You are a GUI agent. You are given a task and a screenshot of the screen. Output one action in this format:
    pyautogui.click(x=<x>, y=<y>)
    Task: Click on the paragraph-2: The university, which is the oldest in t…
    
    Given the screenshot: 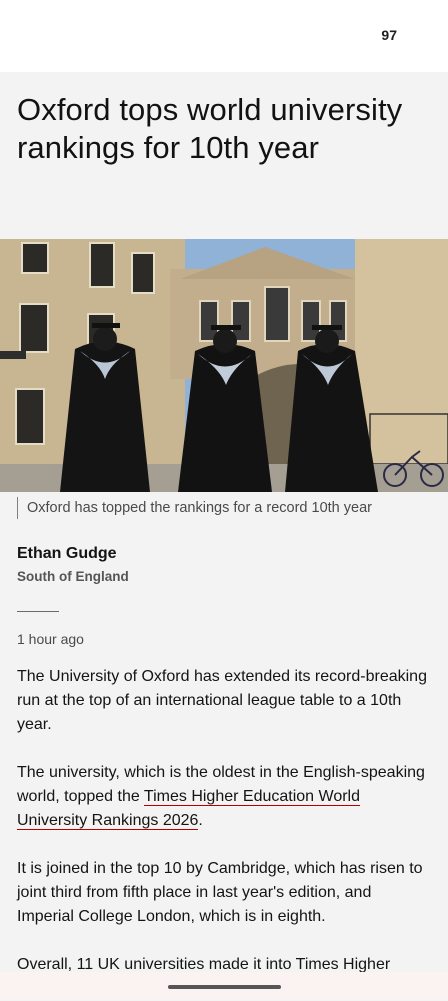 What is the action you would take?
    pyautogui.click(x=224, y=797)
    